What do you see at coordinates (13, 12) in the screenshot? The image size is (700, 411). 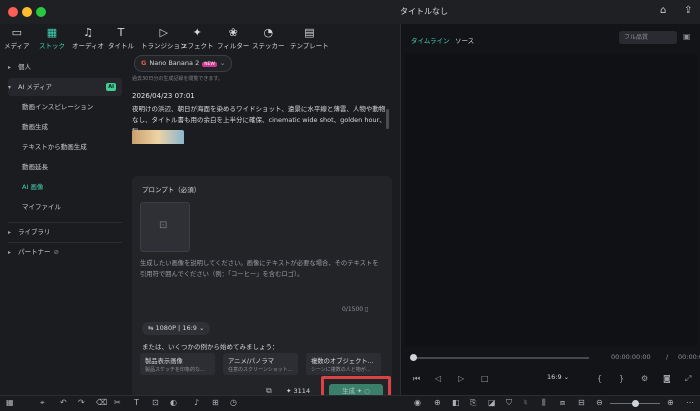 I see `close-window-button` at bounding box center [13, 12].